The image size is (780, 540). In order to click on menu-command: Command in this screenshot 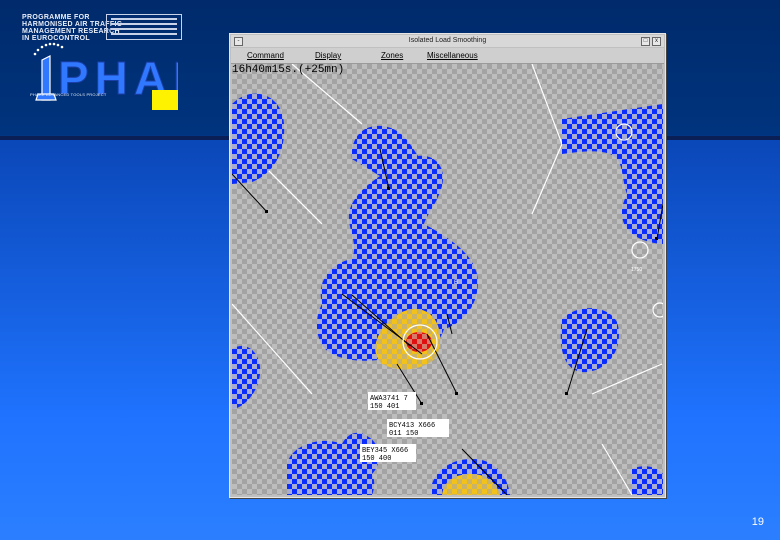, I will do `click(265, 55)`.